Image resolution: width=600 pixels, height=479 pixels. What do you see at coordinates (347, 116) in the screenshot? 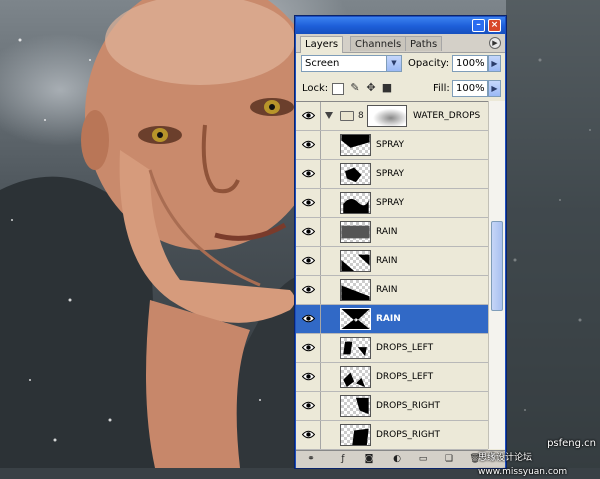
I see `folder-icon` at bounding box center [347, 116].